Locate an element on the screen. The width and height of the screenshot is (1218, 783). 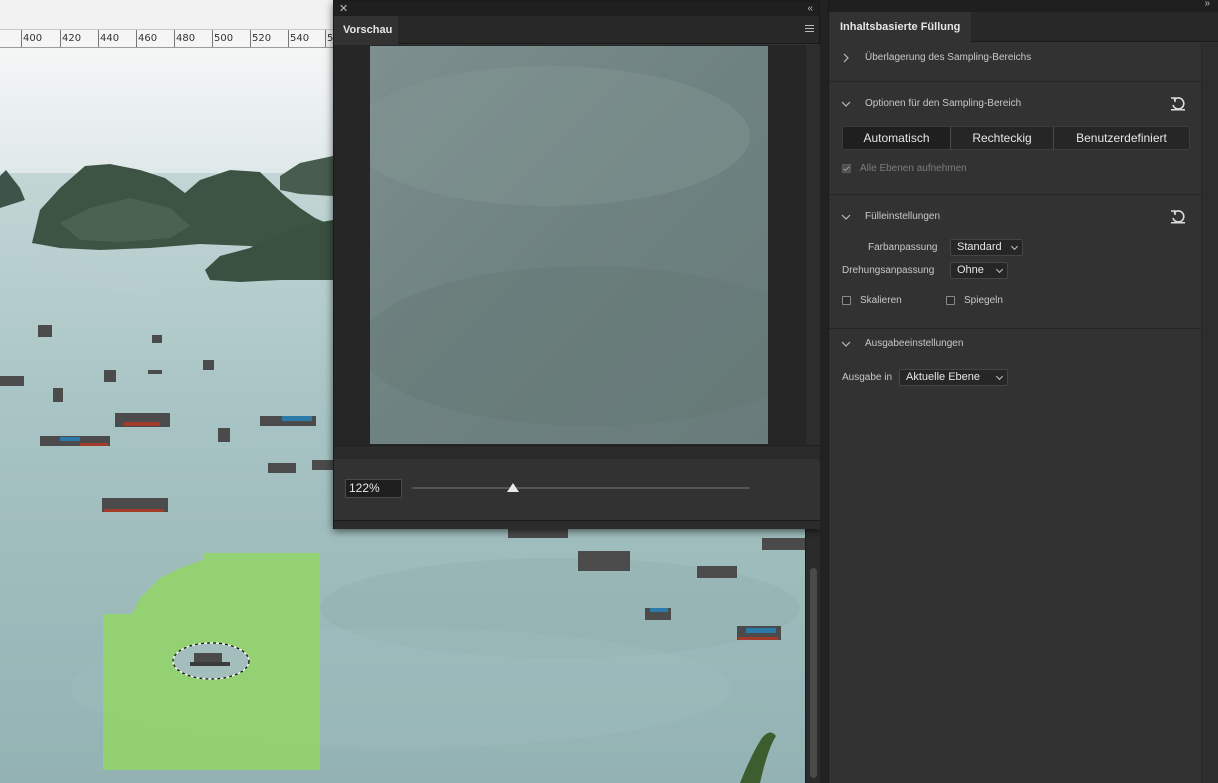
panel-vertical-scrollbar is located at coordinates (1209, 413).